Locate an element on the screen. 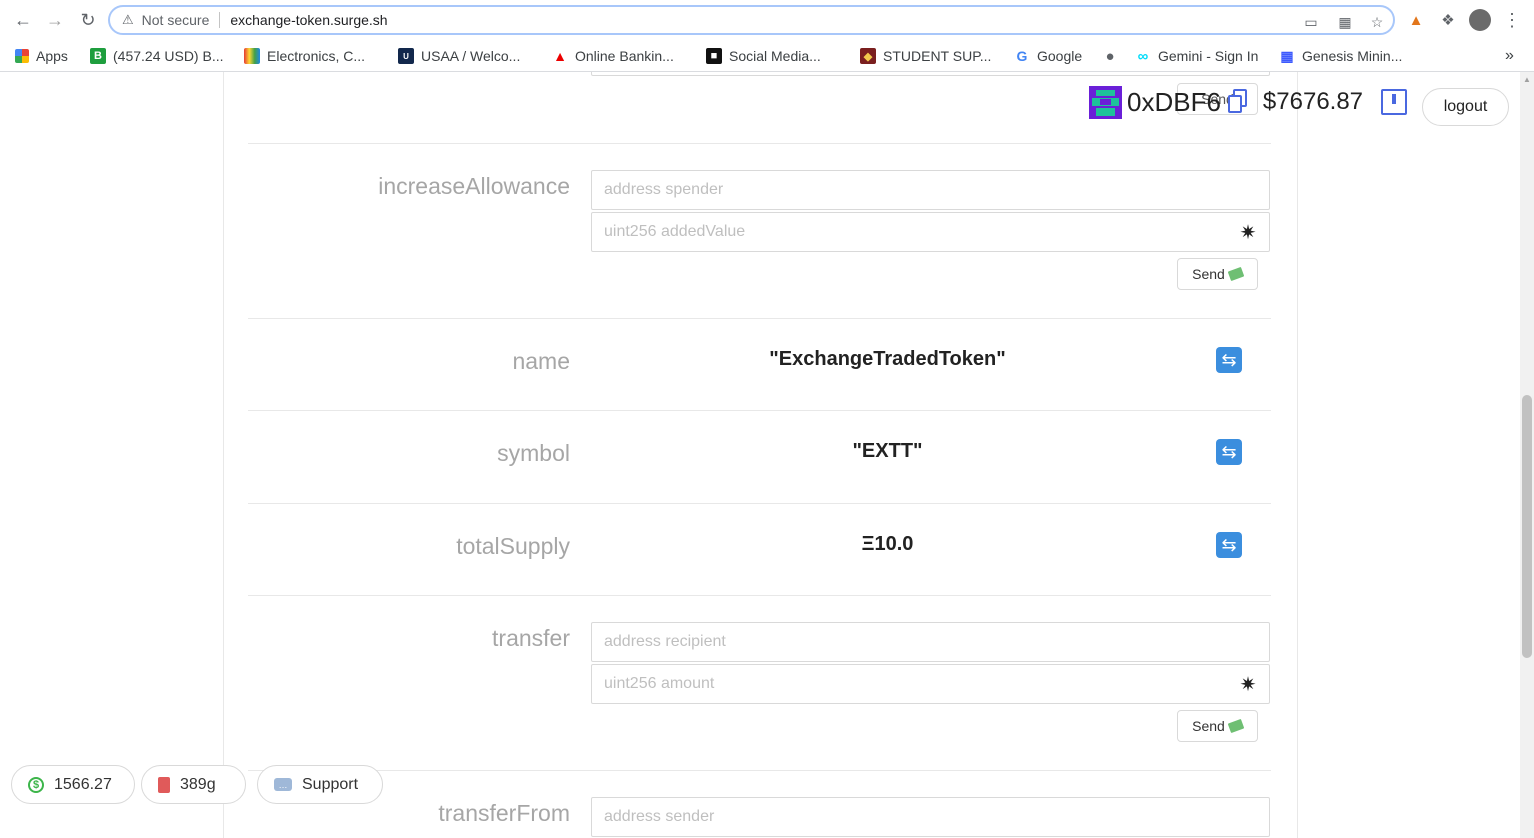  bookmark-globe: ● is located at coordinates (1110, 56).